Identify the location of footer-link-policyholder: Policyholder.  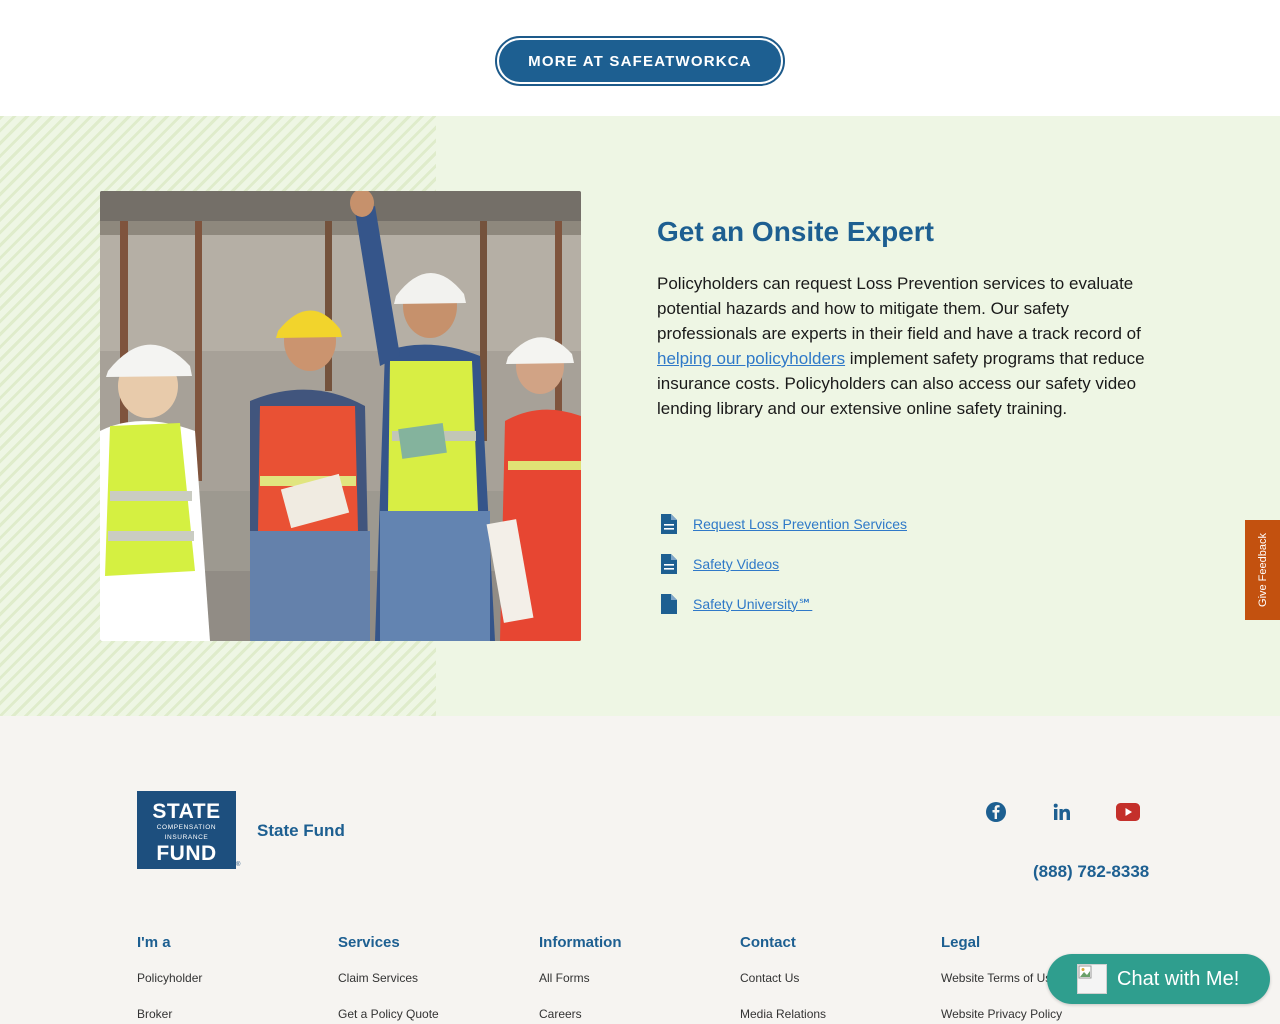
(227, 980).